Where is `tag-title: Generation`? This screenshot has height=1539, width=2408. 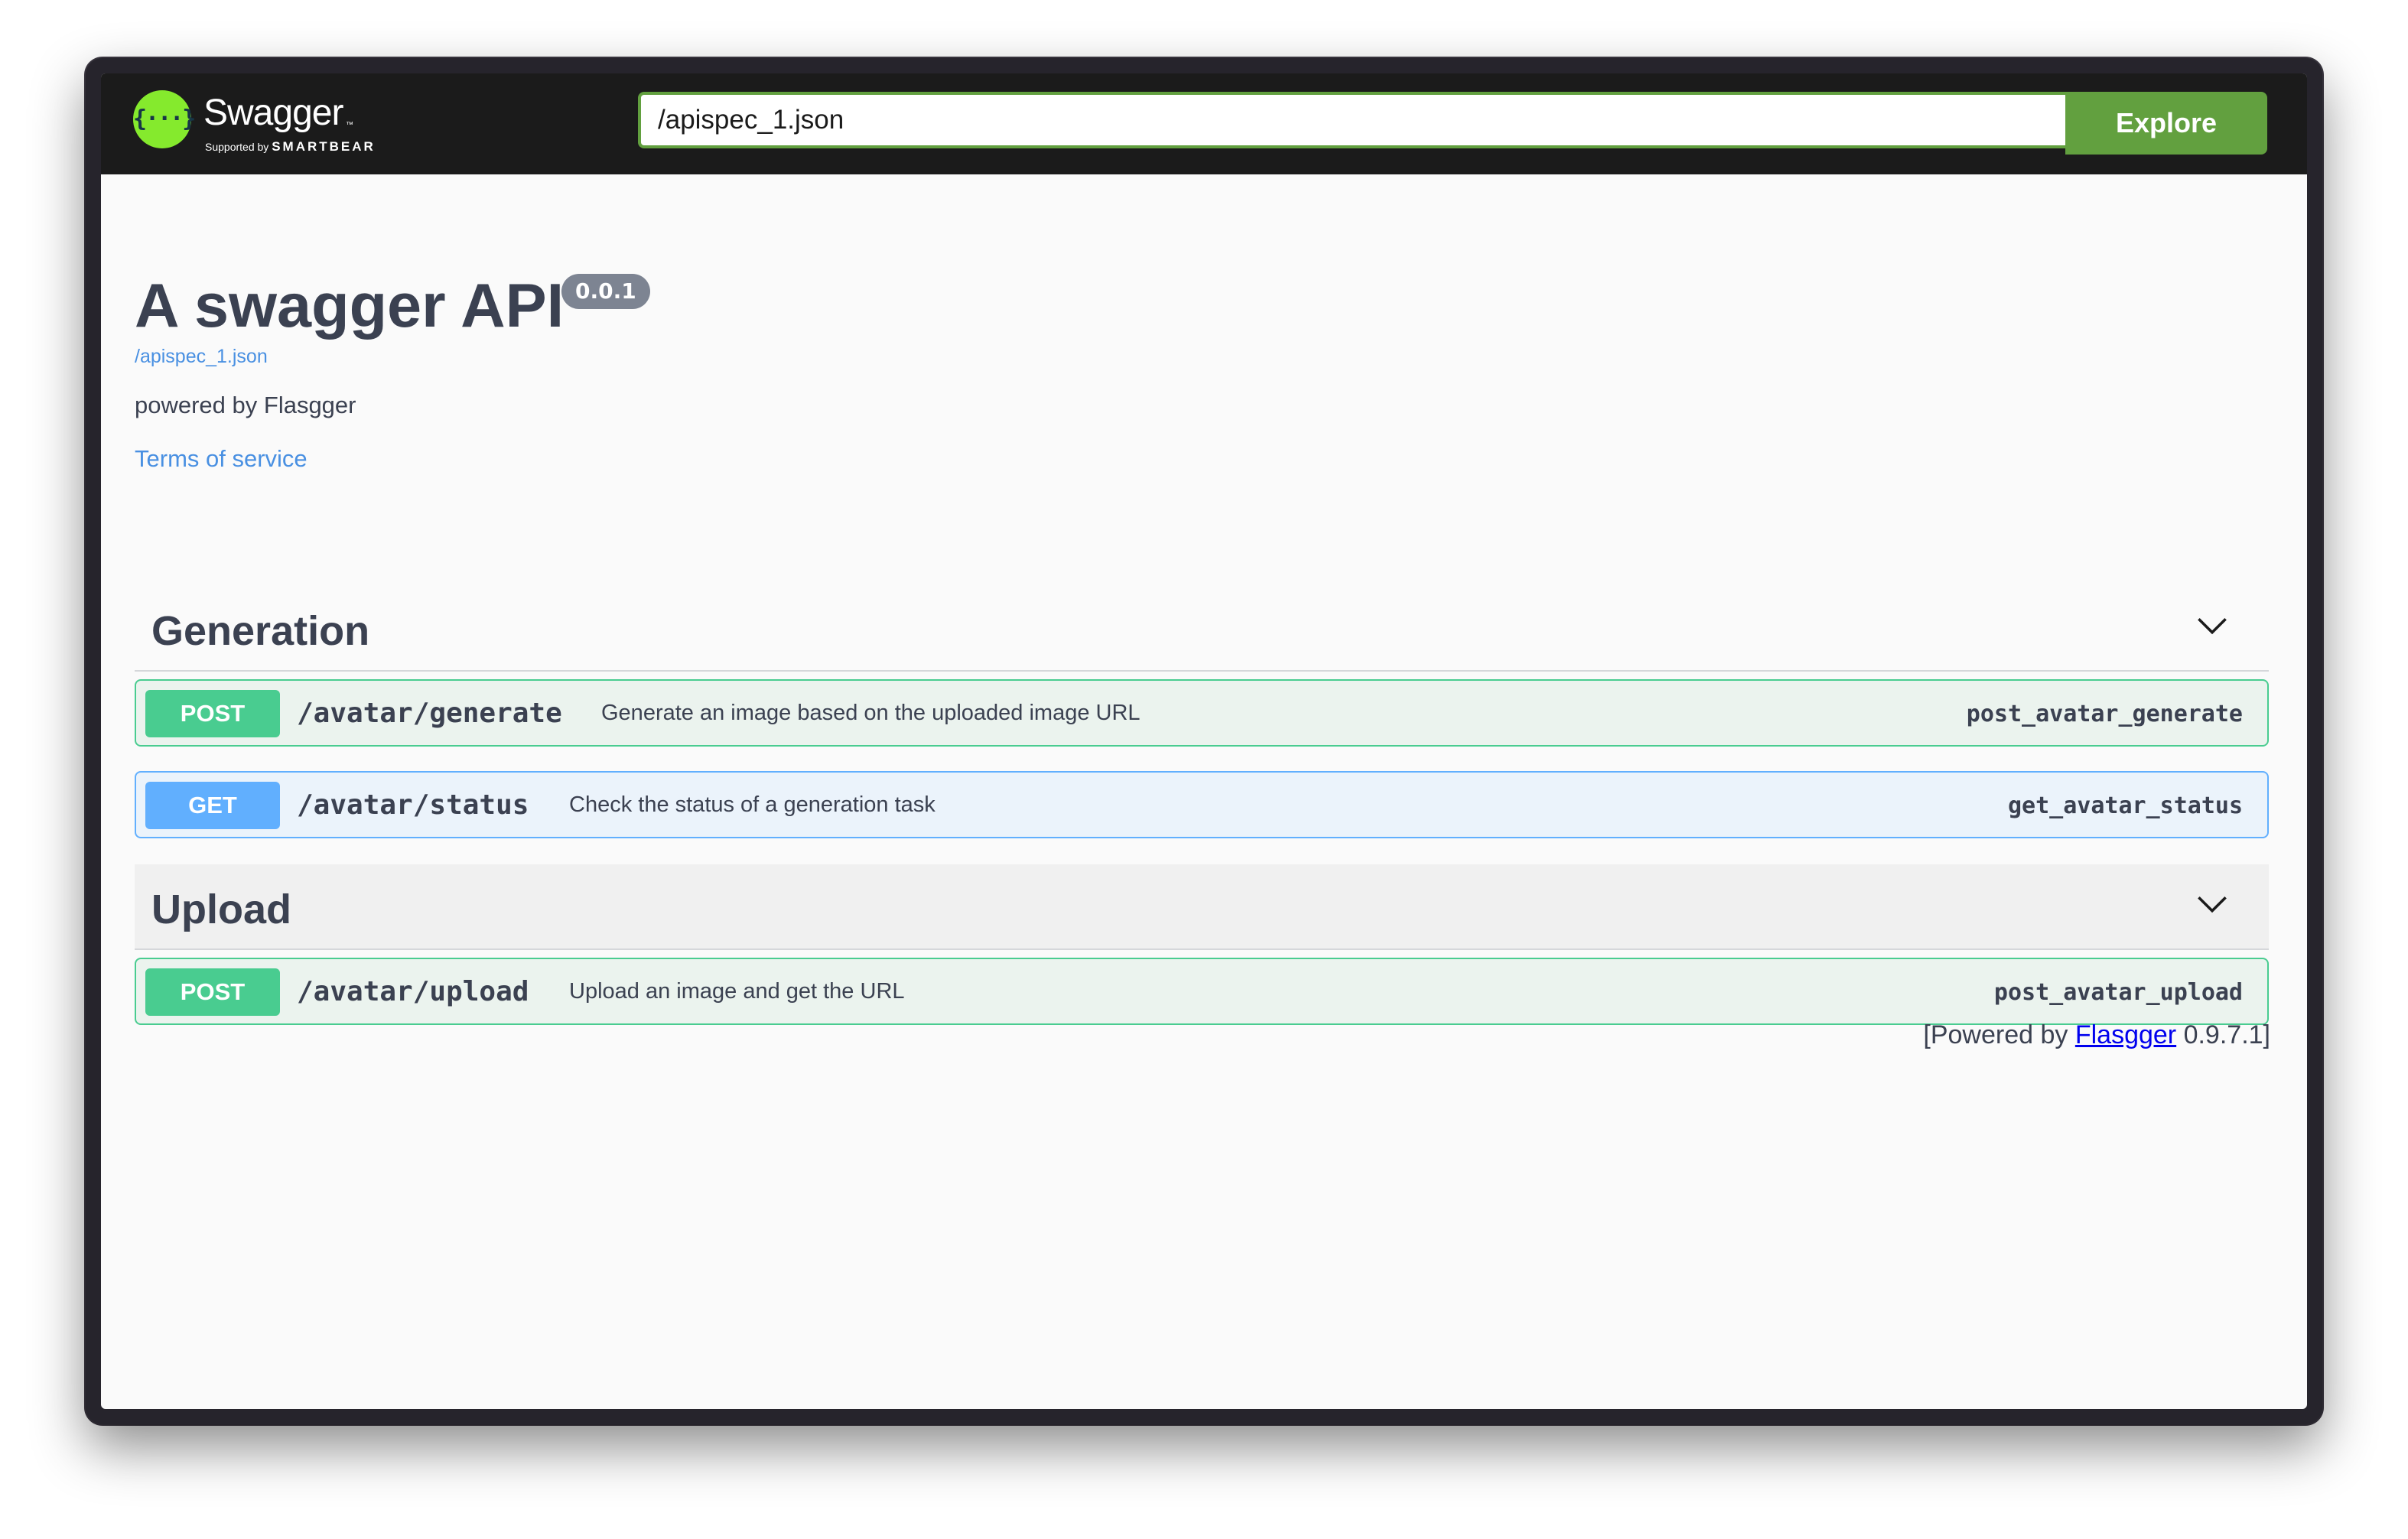
tag-title: Generation is located at coordinates (260, 631).